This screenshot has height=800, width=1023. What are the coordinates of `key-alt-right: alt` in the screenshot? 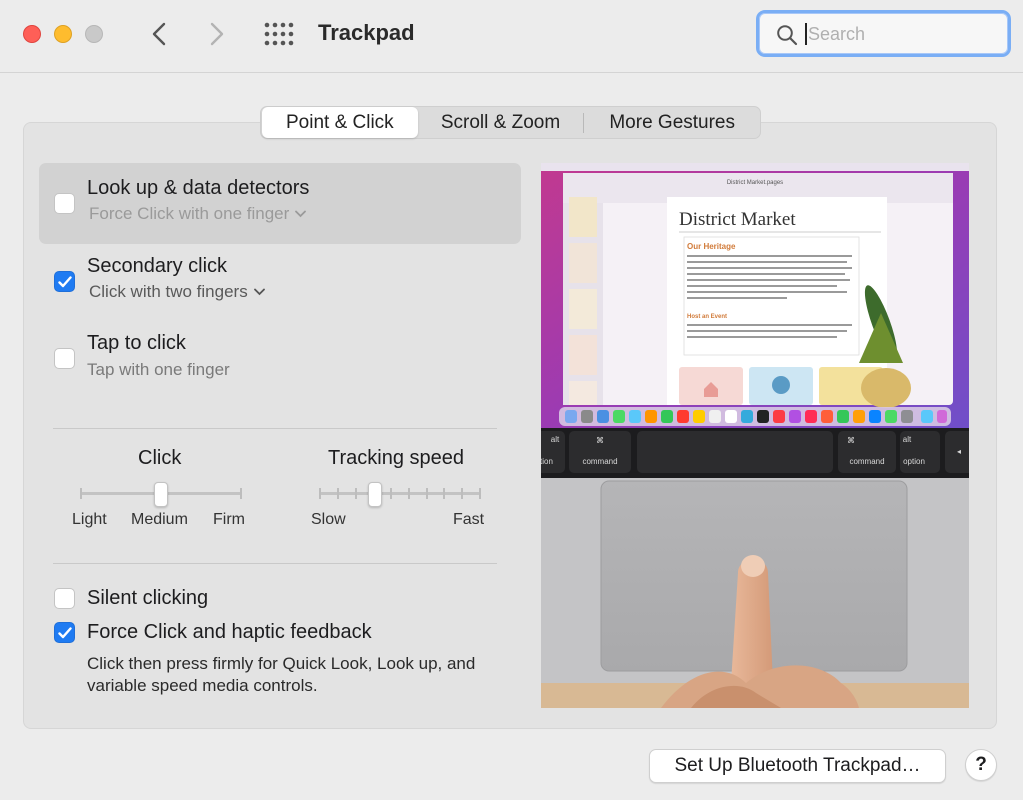 It's located at (907, 439).